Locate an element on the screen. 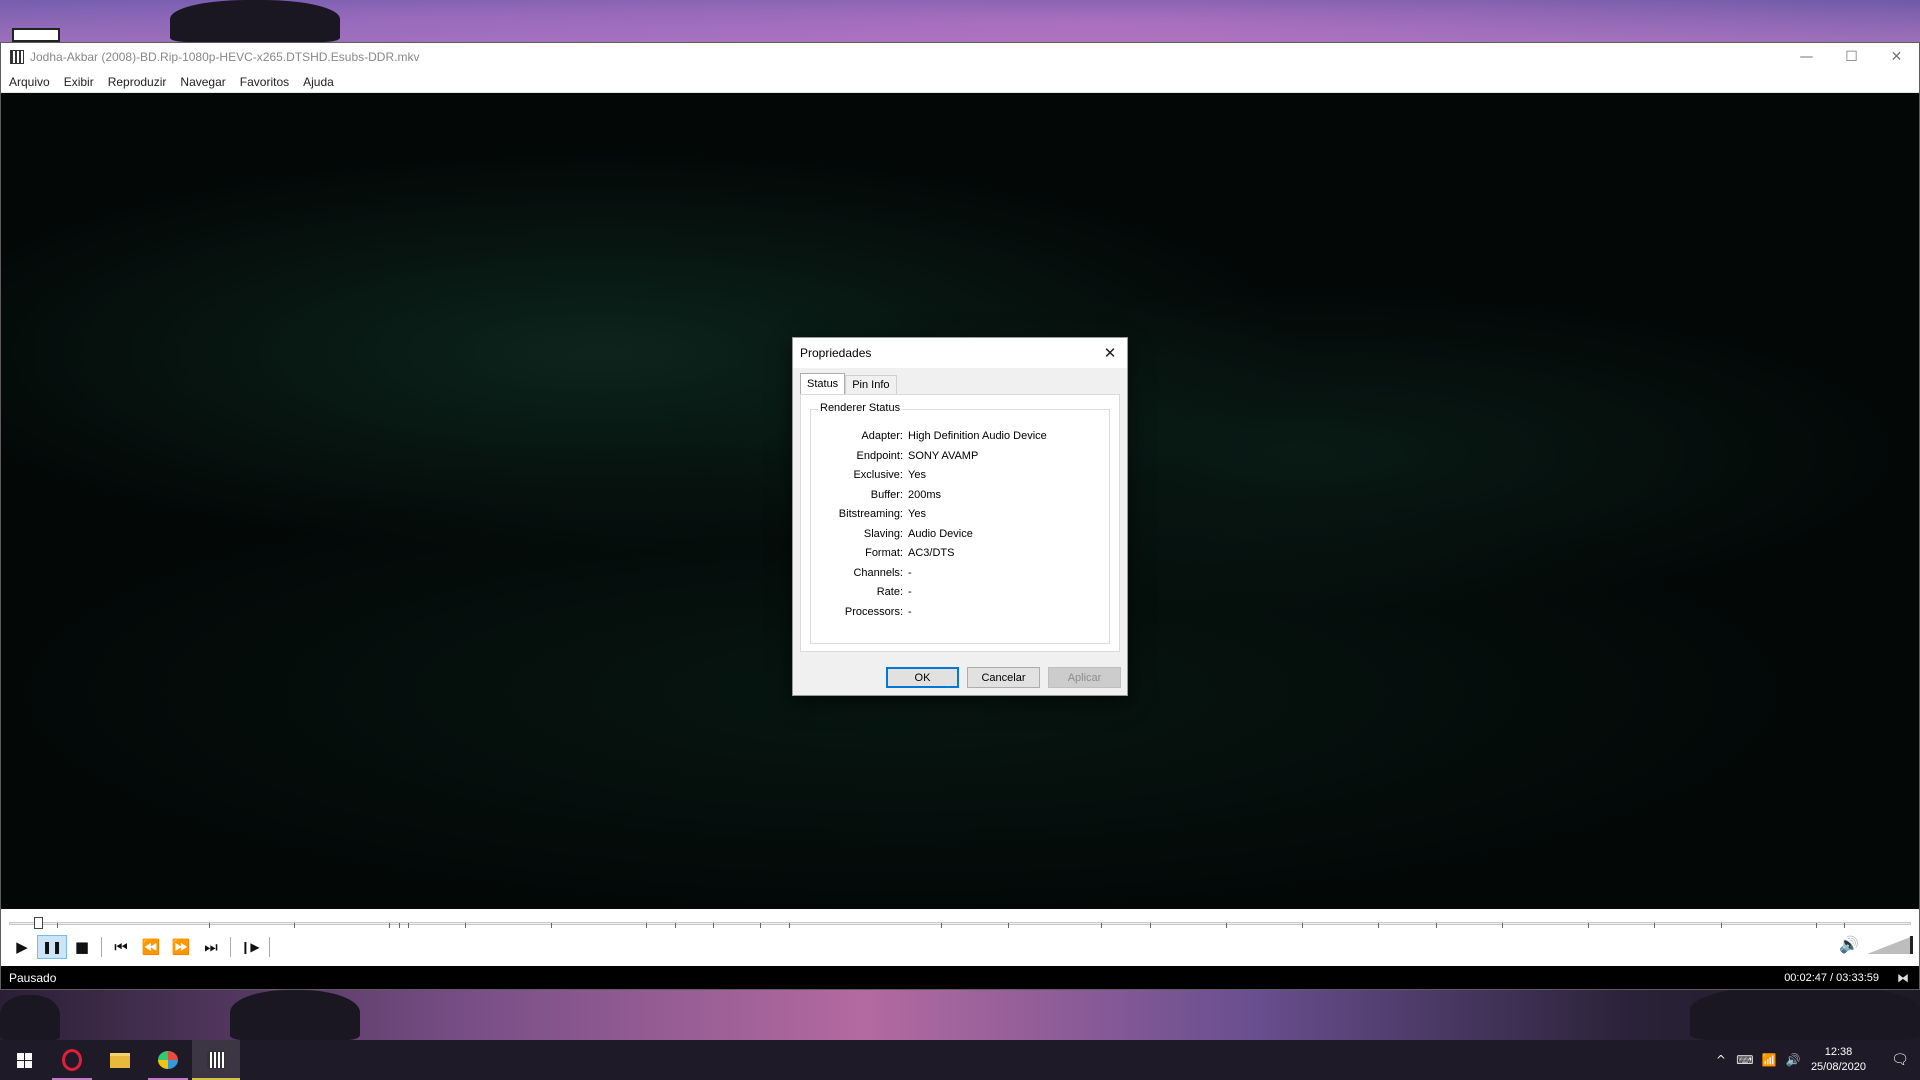 The height and width of the screenshot is (1080, 1920). row-value: AC3/DTS is located at coordinates (931, 553).